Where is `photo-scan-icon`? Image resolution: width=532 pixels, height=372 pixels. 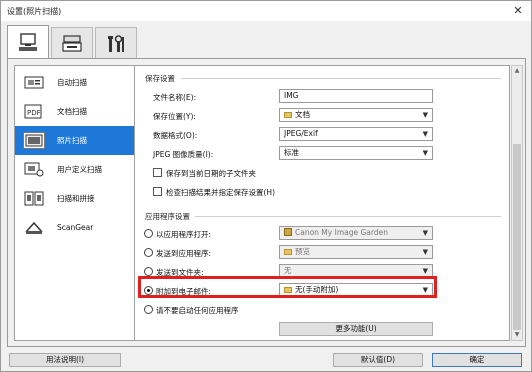
photo-scan-icon is located at coordinates (34, 140).